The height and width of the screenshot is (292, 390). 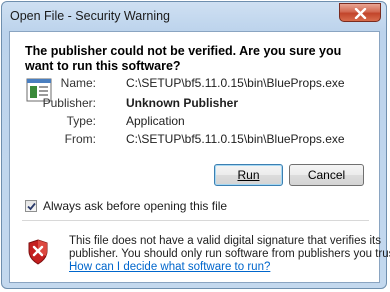 What do you see at coordinates (194, 16) in the screenshot?
I see `title-bar: Open File - Security Warning` at bounding box center [194, 16].